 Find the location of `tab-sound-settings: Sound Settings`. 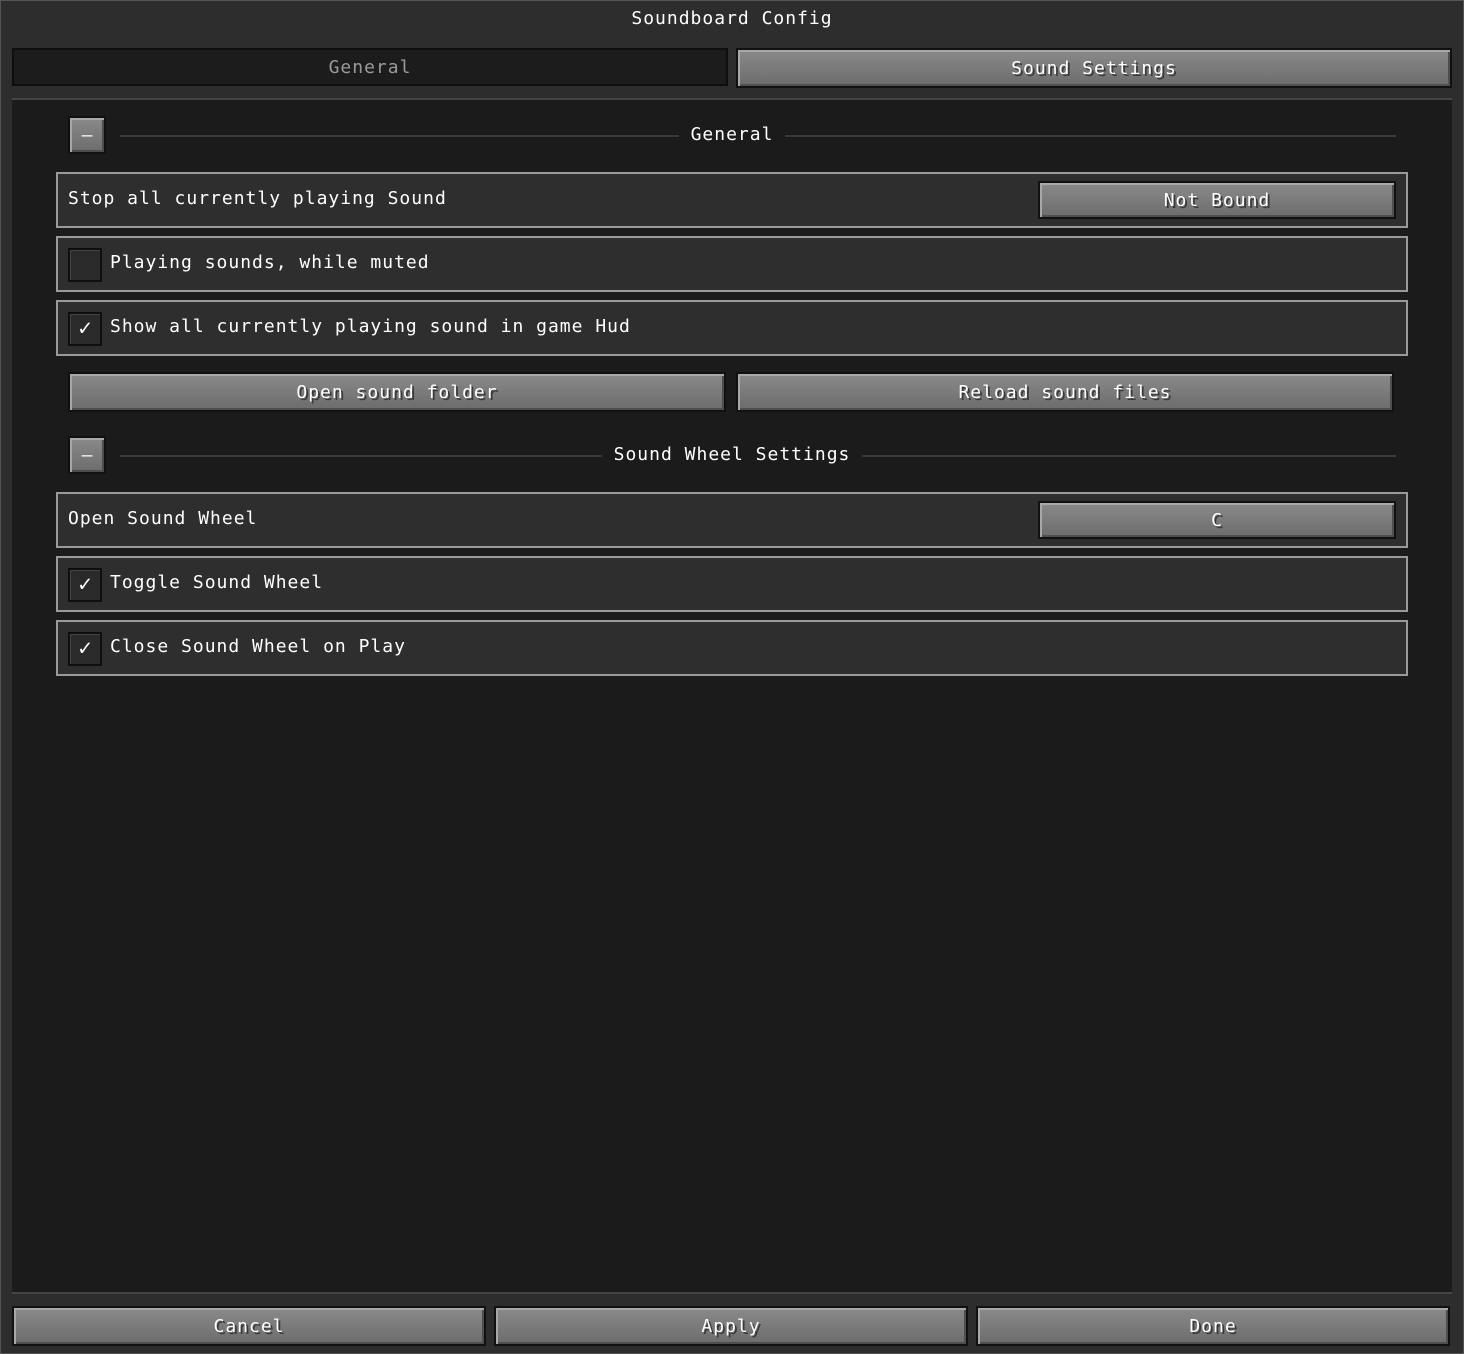

tab-sound-settings: Sound Settings is located at coordinates (1094, 68).